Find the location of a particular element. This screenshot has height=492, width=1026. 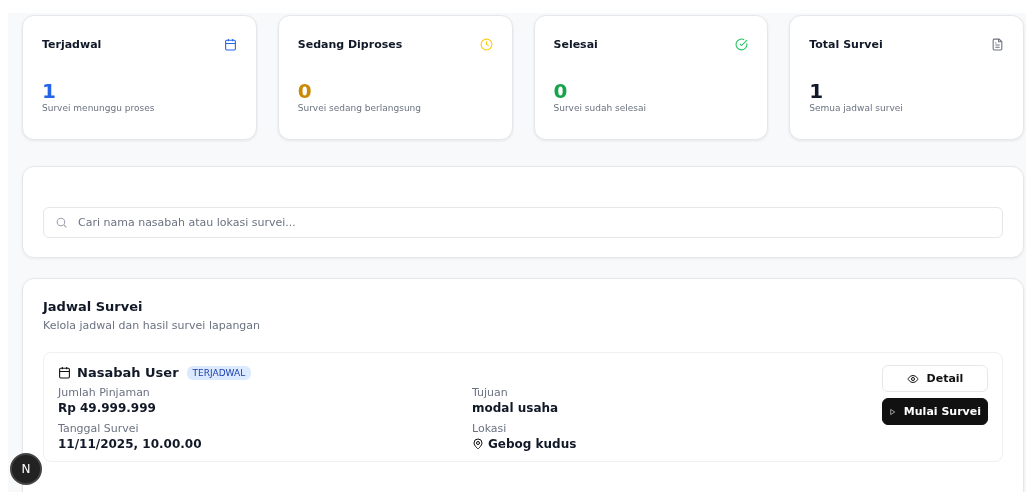

stat-caption: Semua jadwal survei is located at coordinates (856, 108).